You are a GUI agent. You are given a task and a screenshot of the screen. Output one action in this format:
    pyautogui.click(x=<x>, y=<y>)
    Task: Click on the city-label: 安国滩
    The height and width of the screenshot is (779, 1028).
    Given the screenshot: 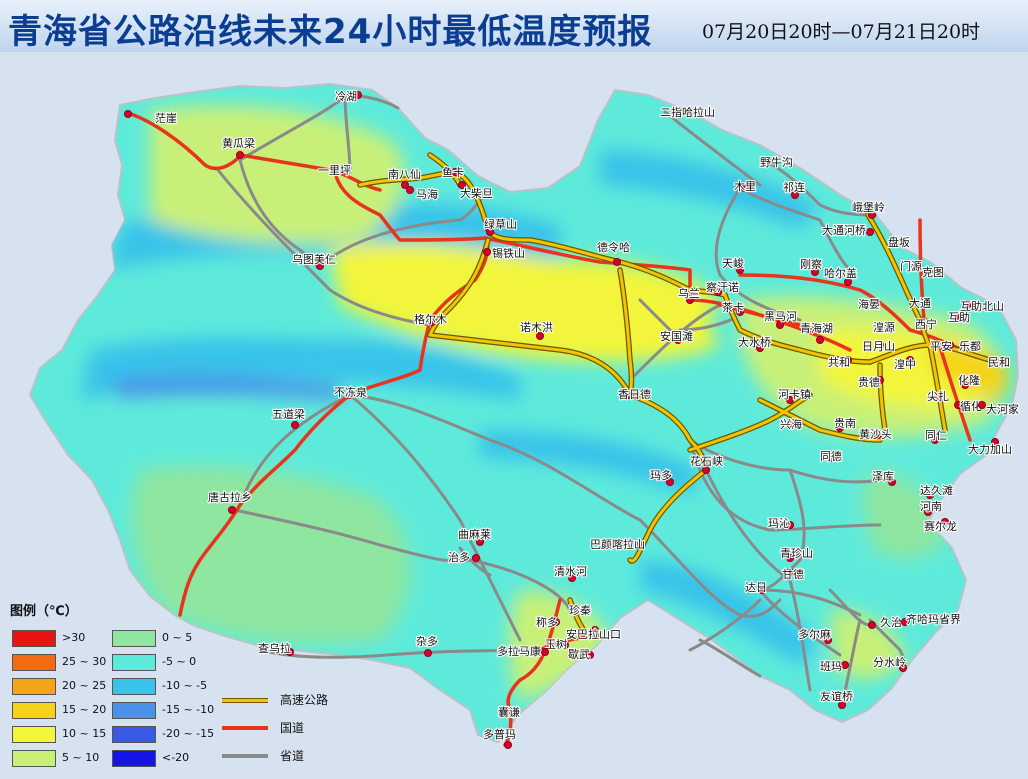 What is the action you would take?
    pyautogui.click(x=676, y=336)
    